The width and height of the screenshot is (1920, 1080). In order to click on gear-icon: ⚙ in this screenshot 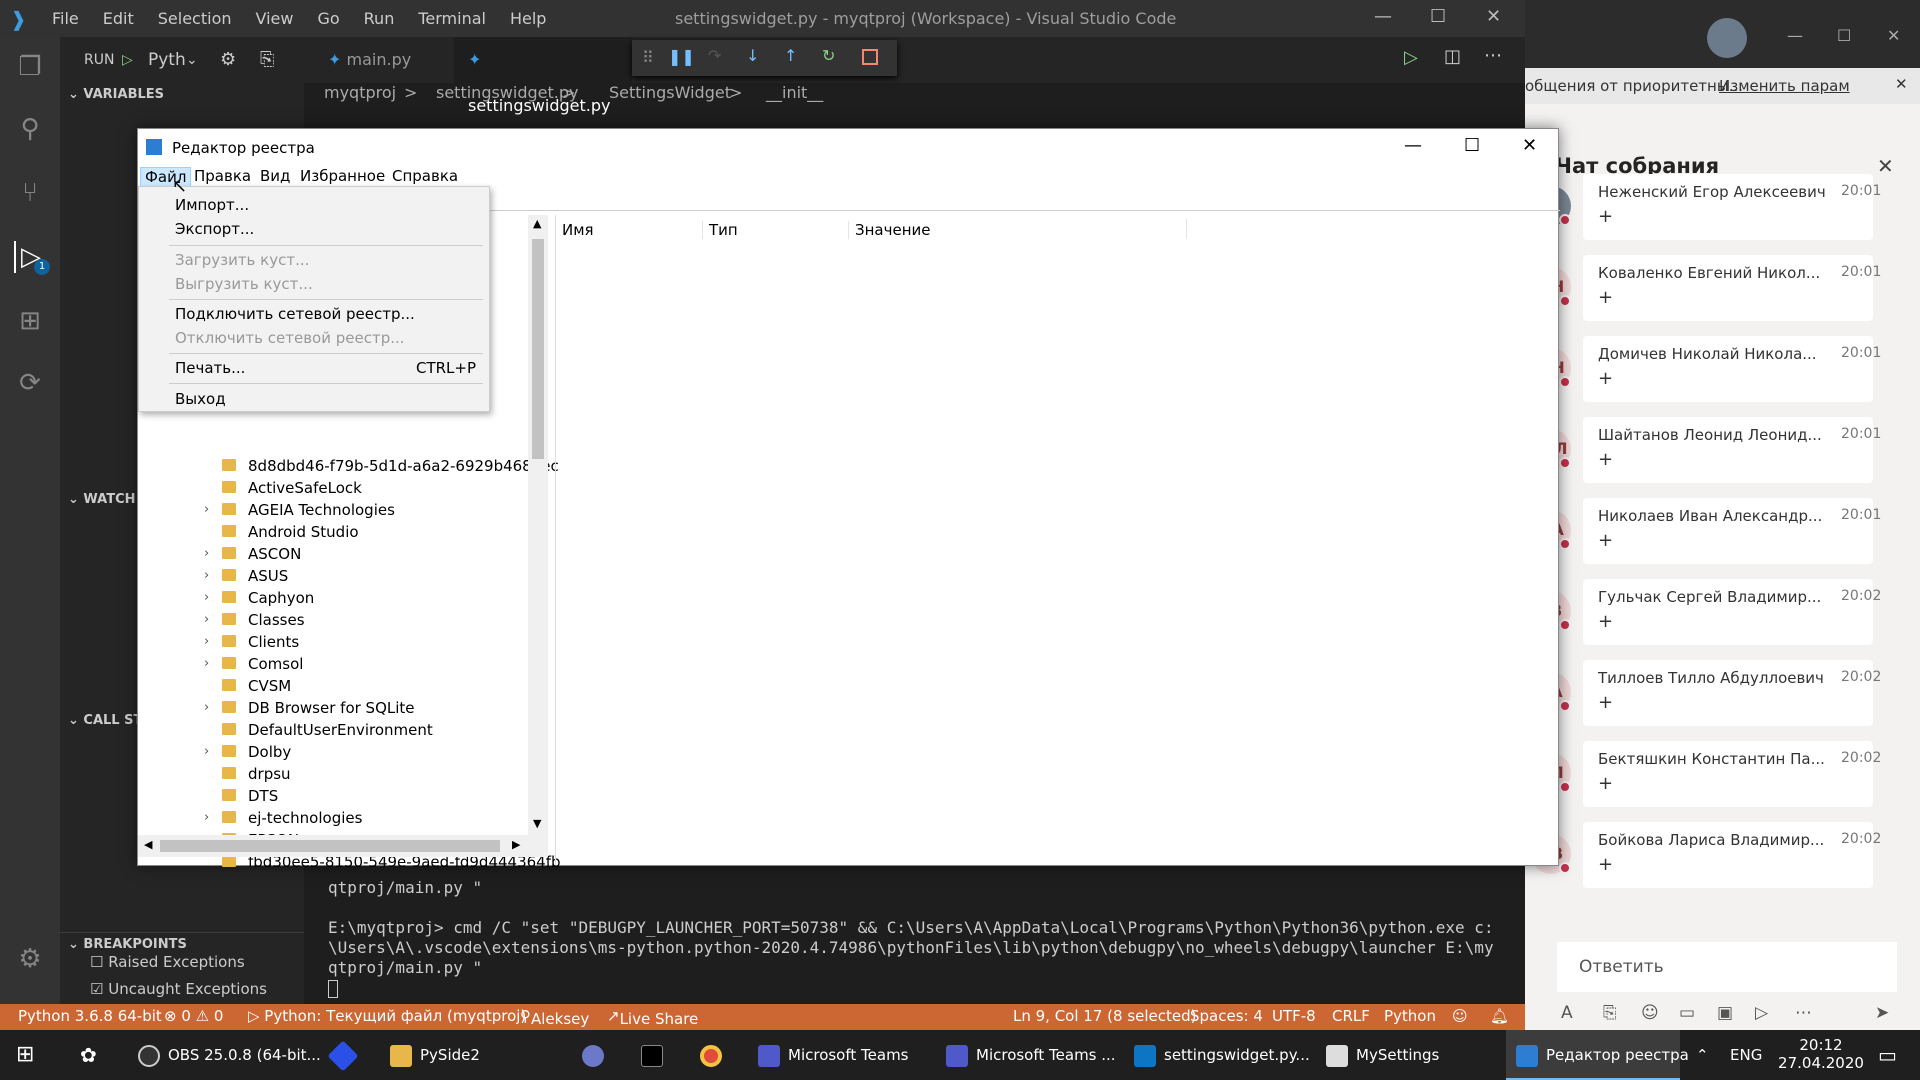, I will do `click(228, 60)`.